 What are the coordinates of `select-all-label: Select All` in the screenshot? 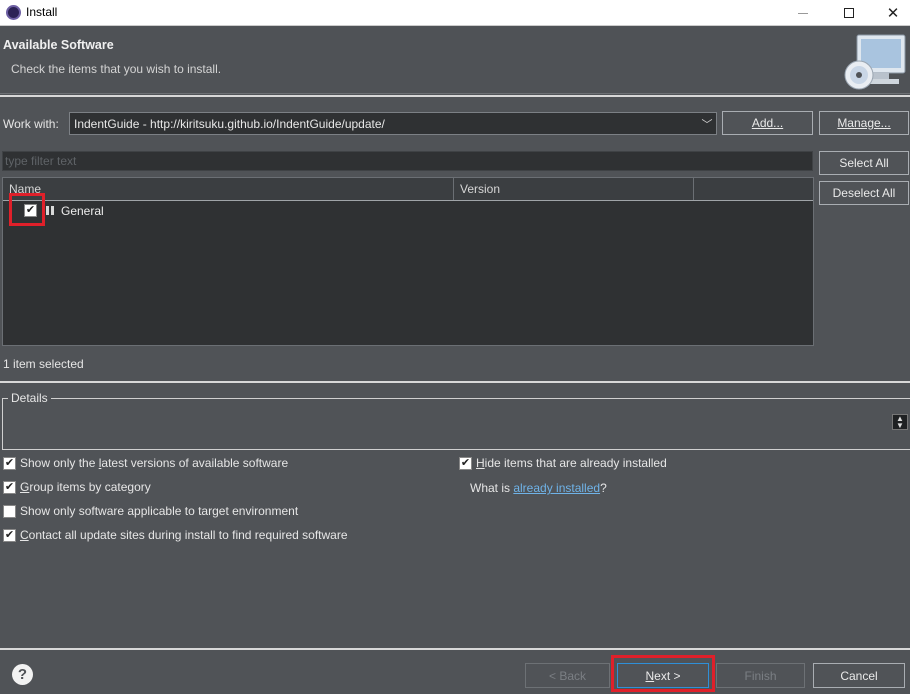 It's located at (864, 163).